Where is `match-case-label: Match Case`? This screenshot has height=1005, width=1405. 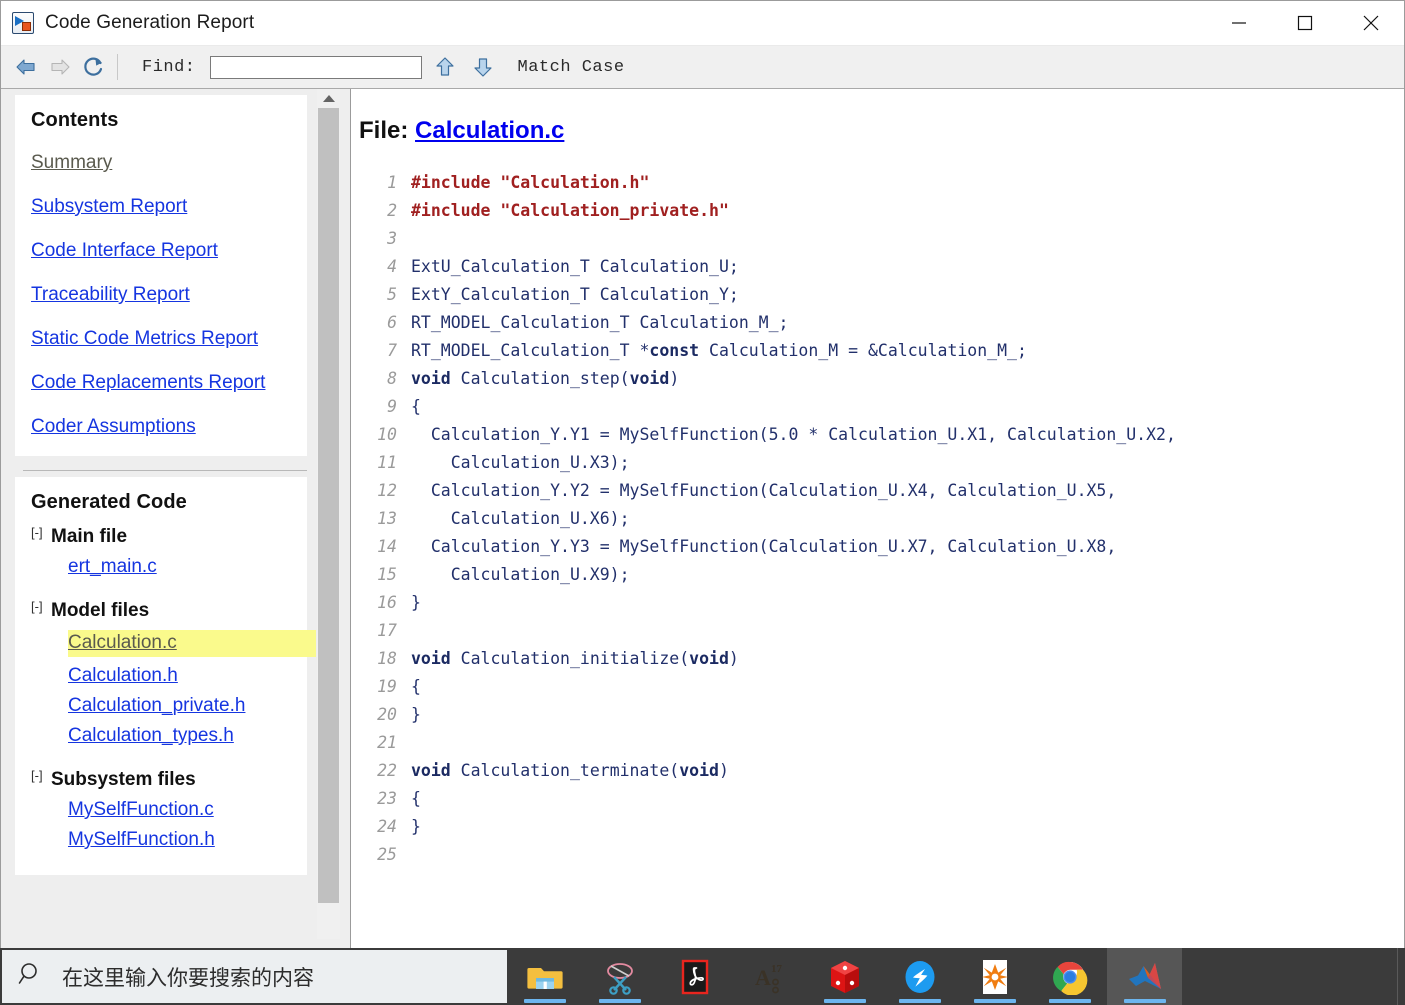 match-case-label: Match Case is located at coordinates (571, 67).